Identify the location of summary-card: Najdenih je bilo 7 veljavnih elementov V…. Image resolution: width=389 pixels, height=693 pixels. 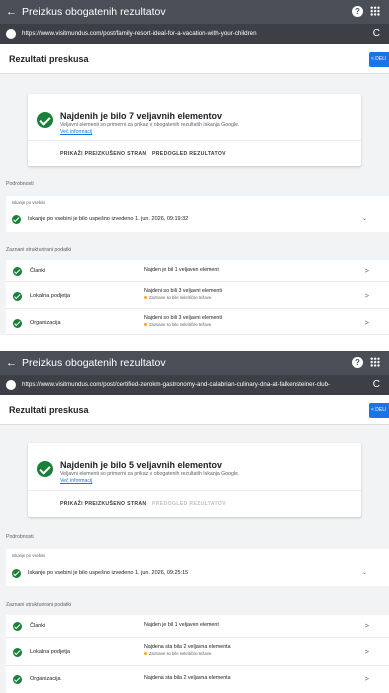
(194, 130).